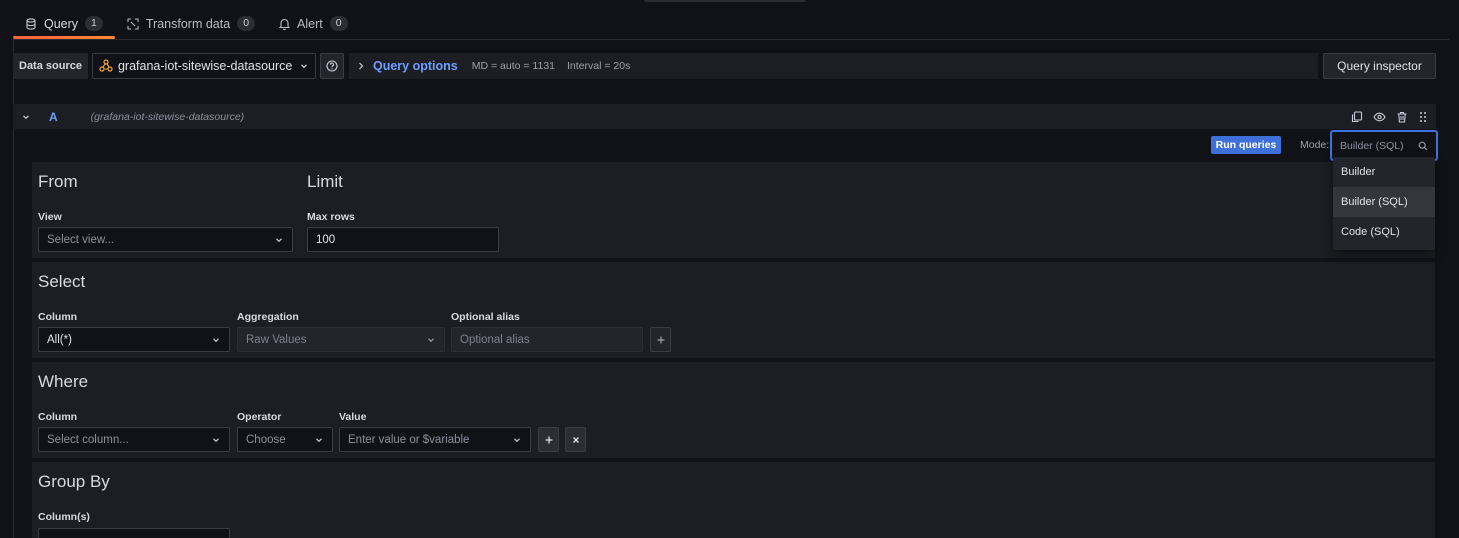 Image resolution: width=1459 pixels, height=538 pixels. I want to click on operator-select: Choose, so click(285, 439).